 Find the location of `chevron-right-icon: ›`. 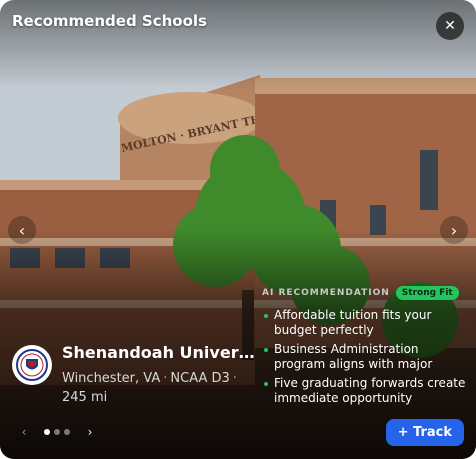

chevron-right-icon: › is located at coordinates (454, 230).